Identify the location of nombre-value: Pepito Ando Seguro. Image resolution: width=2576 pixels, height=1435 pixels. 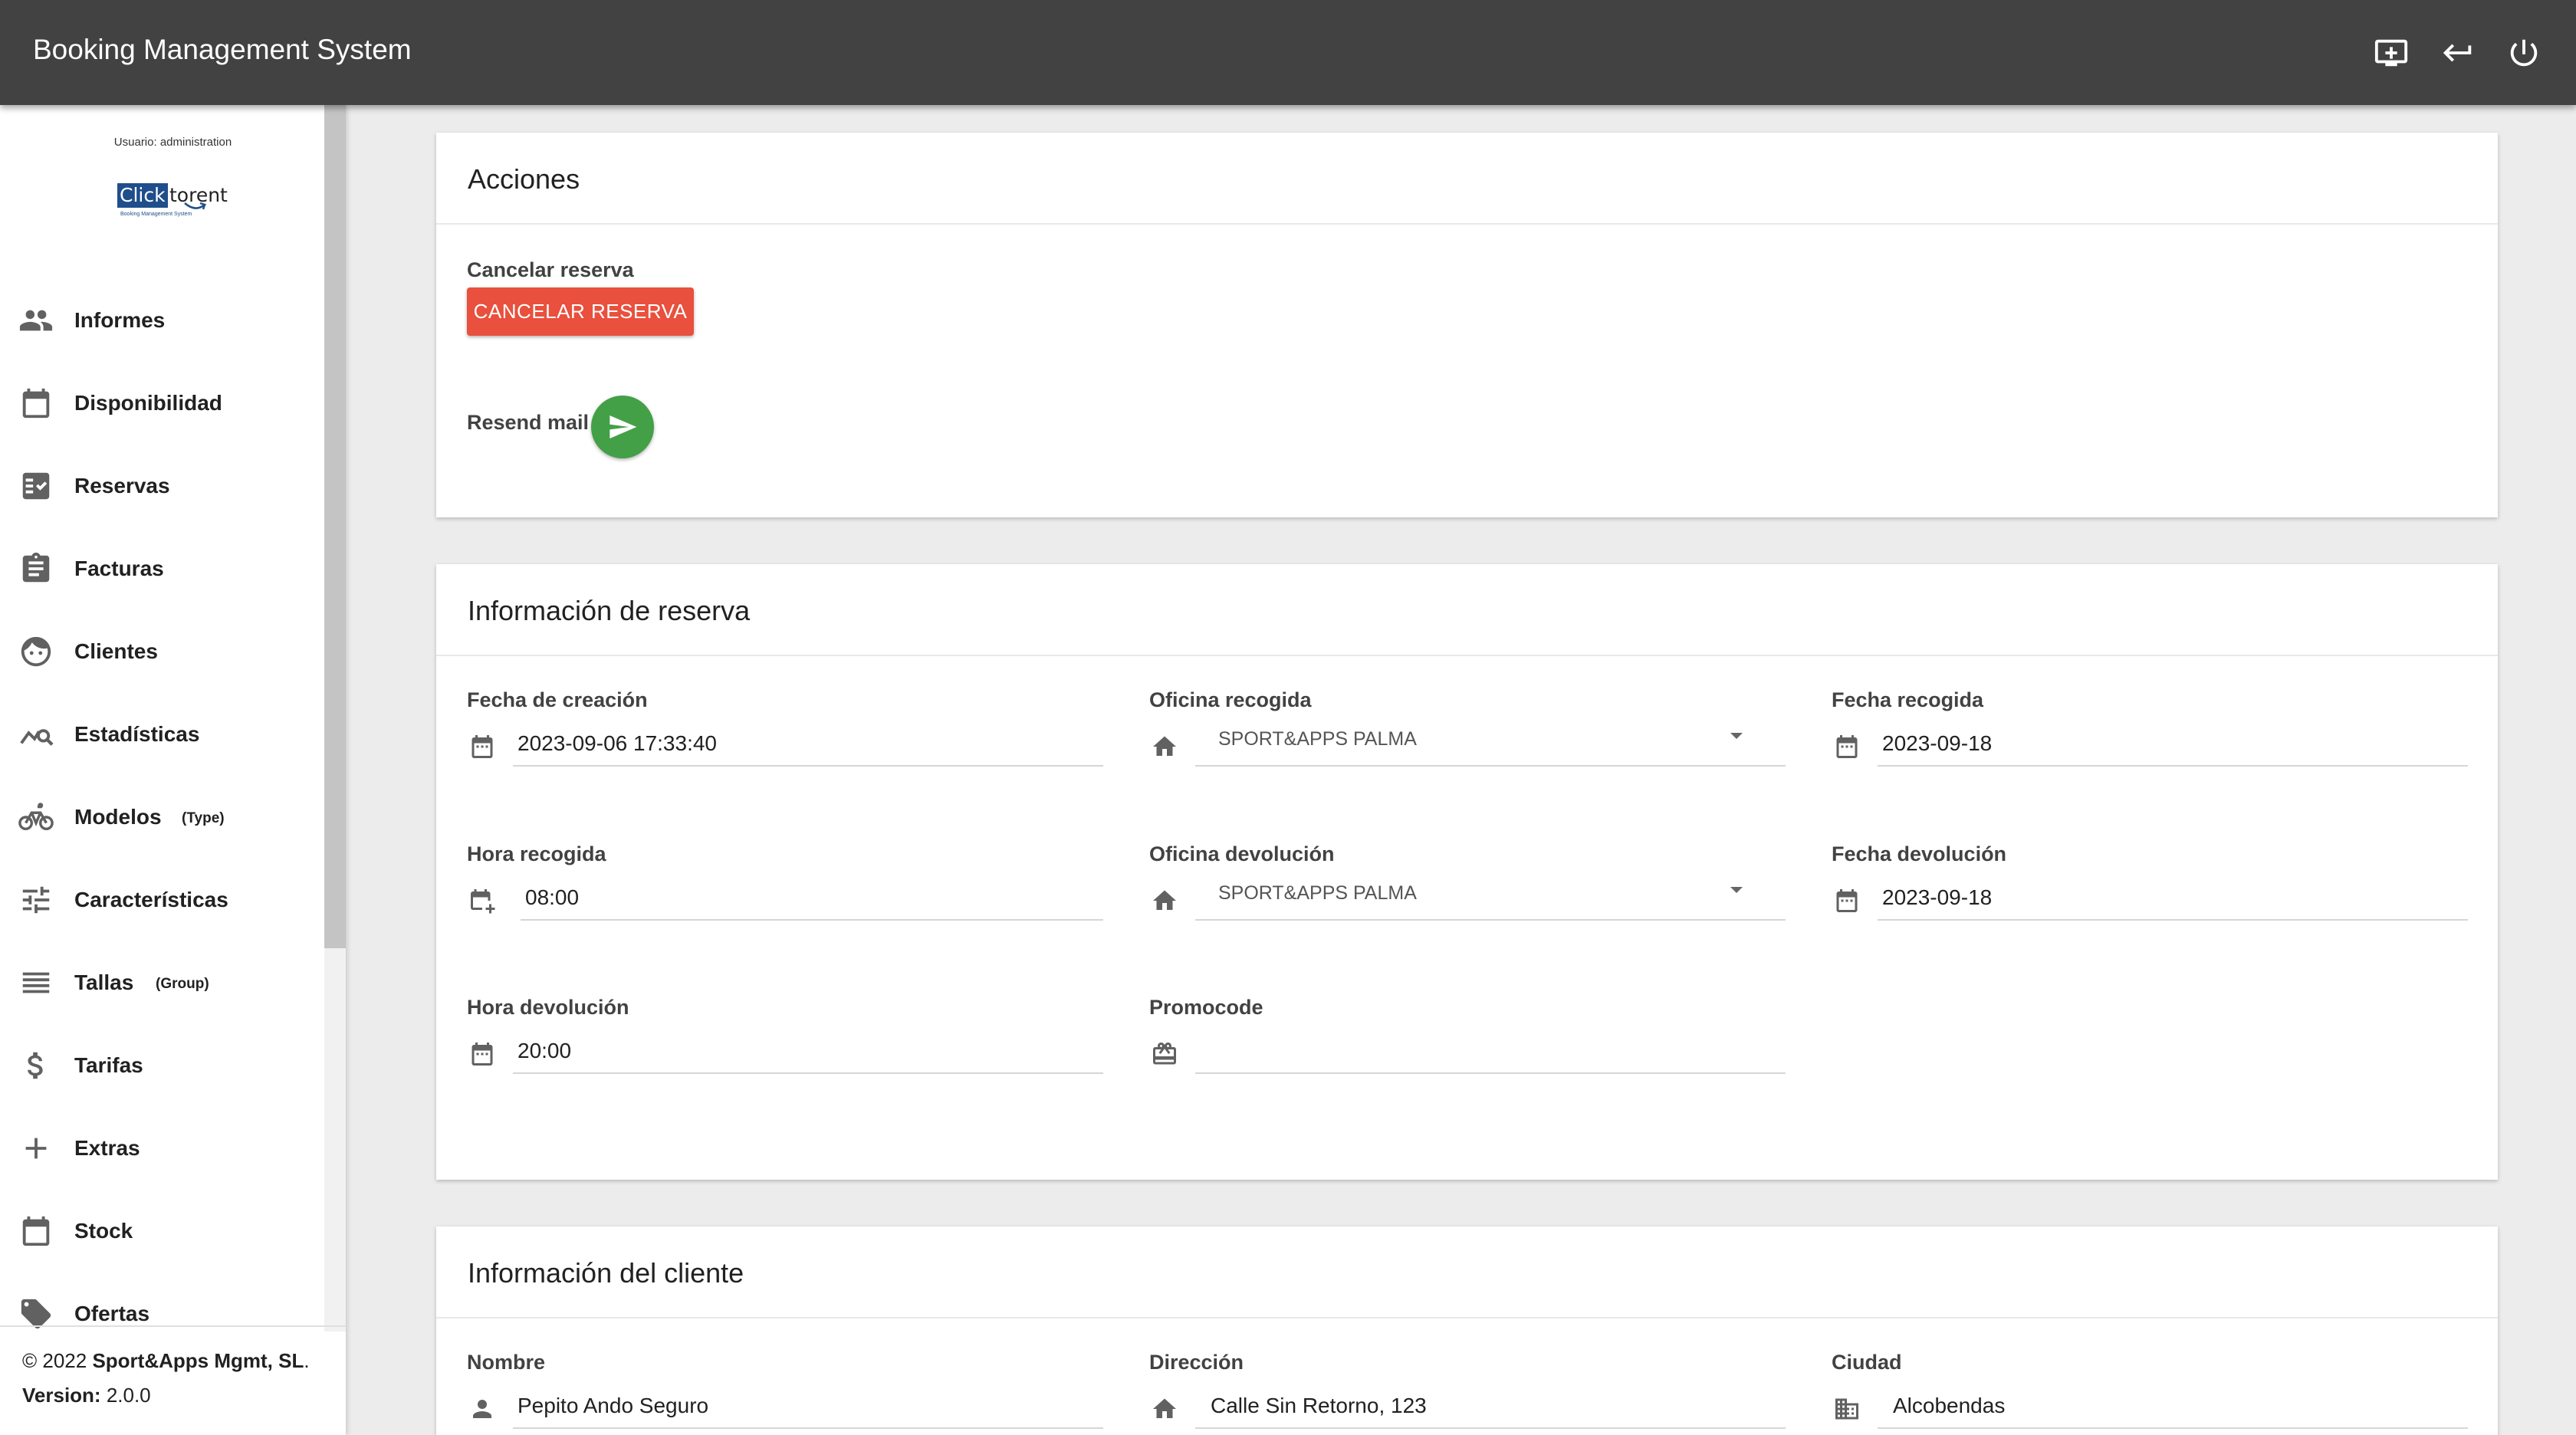
(613, 1406).